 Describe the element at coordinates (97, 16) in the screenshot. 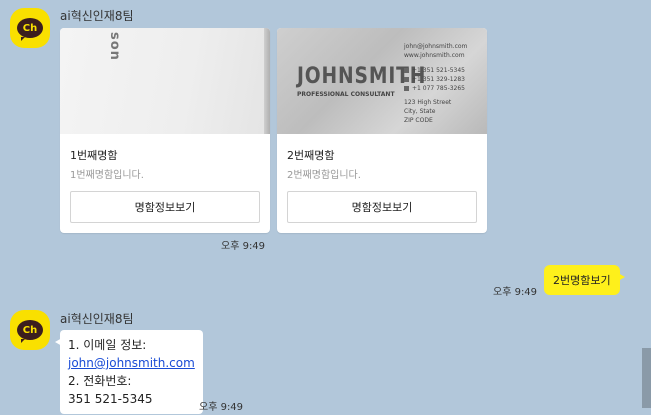

I see `sender-name: ai혁신인재8팀` at that location.